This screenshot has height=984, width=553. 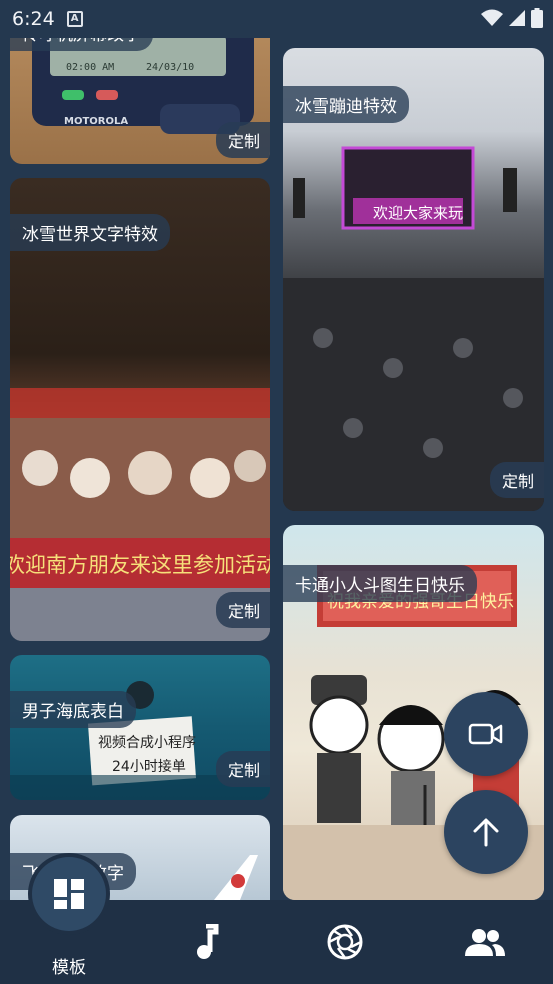 What do you see at coordinates (517, 18) in the screenshot?
I see `signal-icon` at bounding box center [517, 18].